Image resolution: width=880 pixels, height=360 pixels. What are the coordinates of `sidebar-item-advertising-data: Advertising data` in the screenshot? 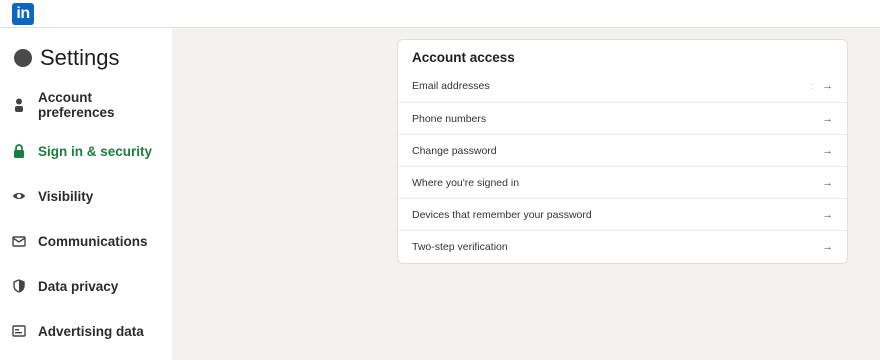 It's located at (78, 331).